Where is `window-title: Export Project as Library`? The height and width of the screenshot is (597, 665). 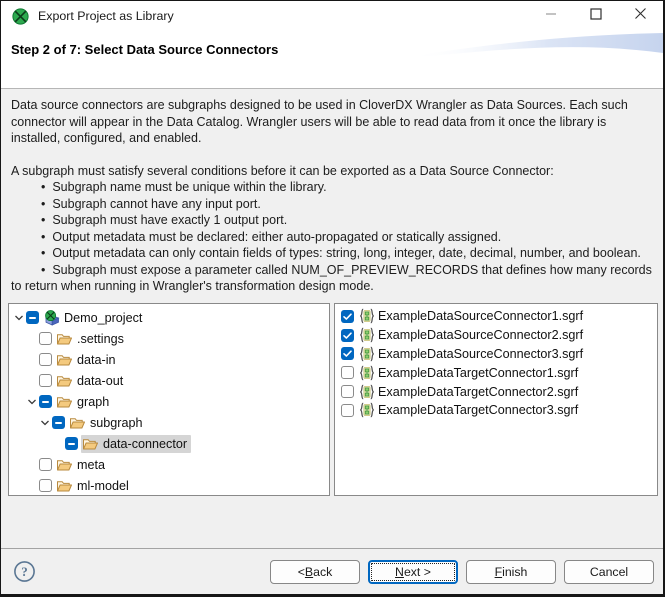 window-title: Export Project as Library is located at coordinates (106, 16).